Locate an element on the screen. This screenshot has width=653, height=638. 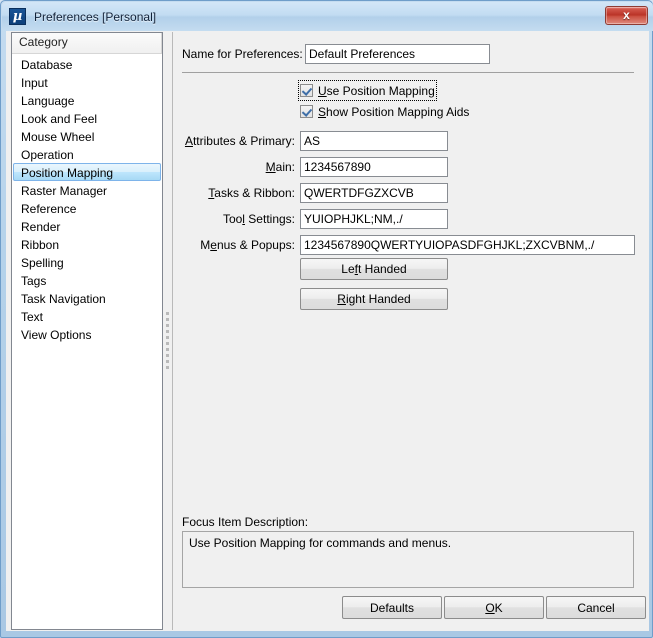
left-handed-label-post: t Handed is located at coordinates (382, 269).